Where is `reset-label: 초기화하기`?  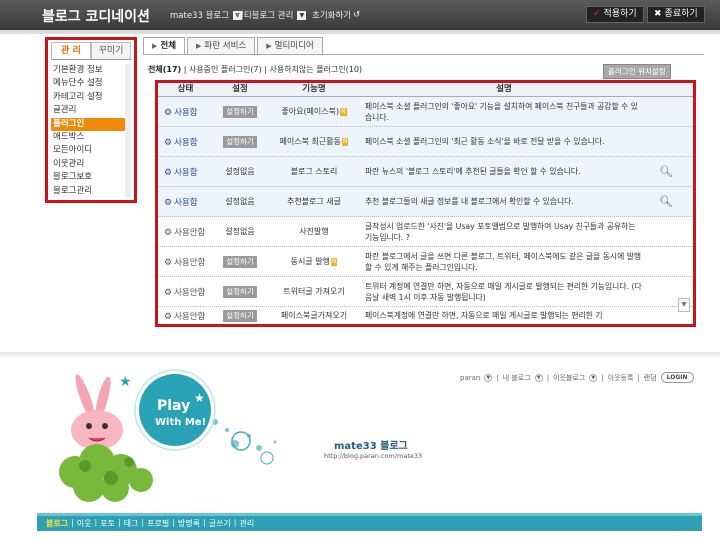
reset-label: 초기화하기 is located at coordinates (332, 16).